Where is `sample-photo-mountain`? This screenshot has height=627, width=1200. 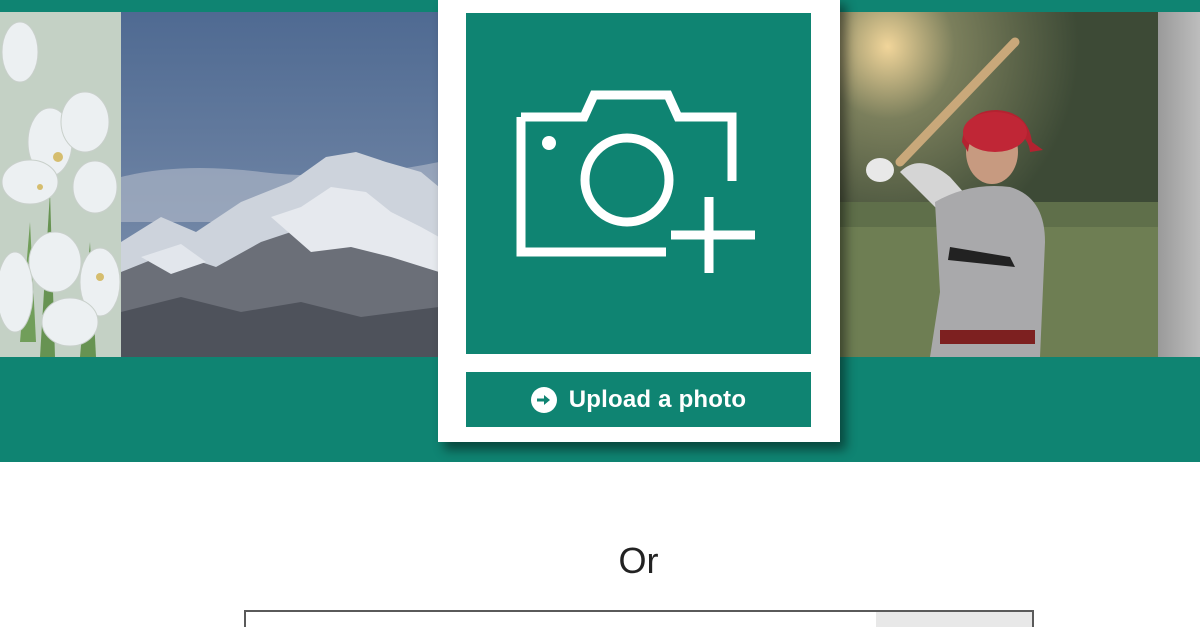 sample-photo-mountain is located at coordinates (280, 184).